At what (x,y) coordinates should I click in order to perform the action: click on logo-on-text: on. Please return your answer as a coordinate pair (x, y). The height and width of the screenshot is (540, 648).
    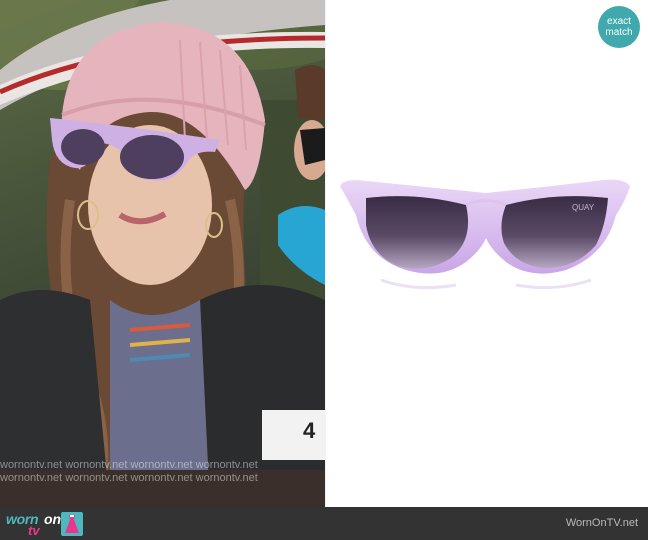
    Looking at the image, I should click on (53, 519).